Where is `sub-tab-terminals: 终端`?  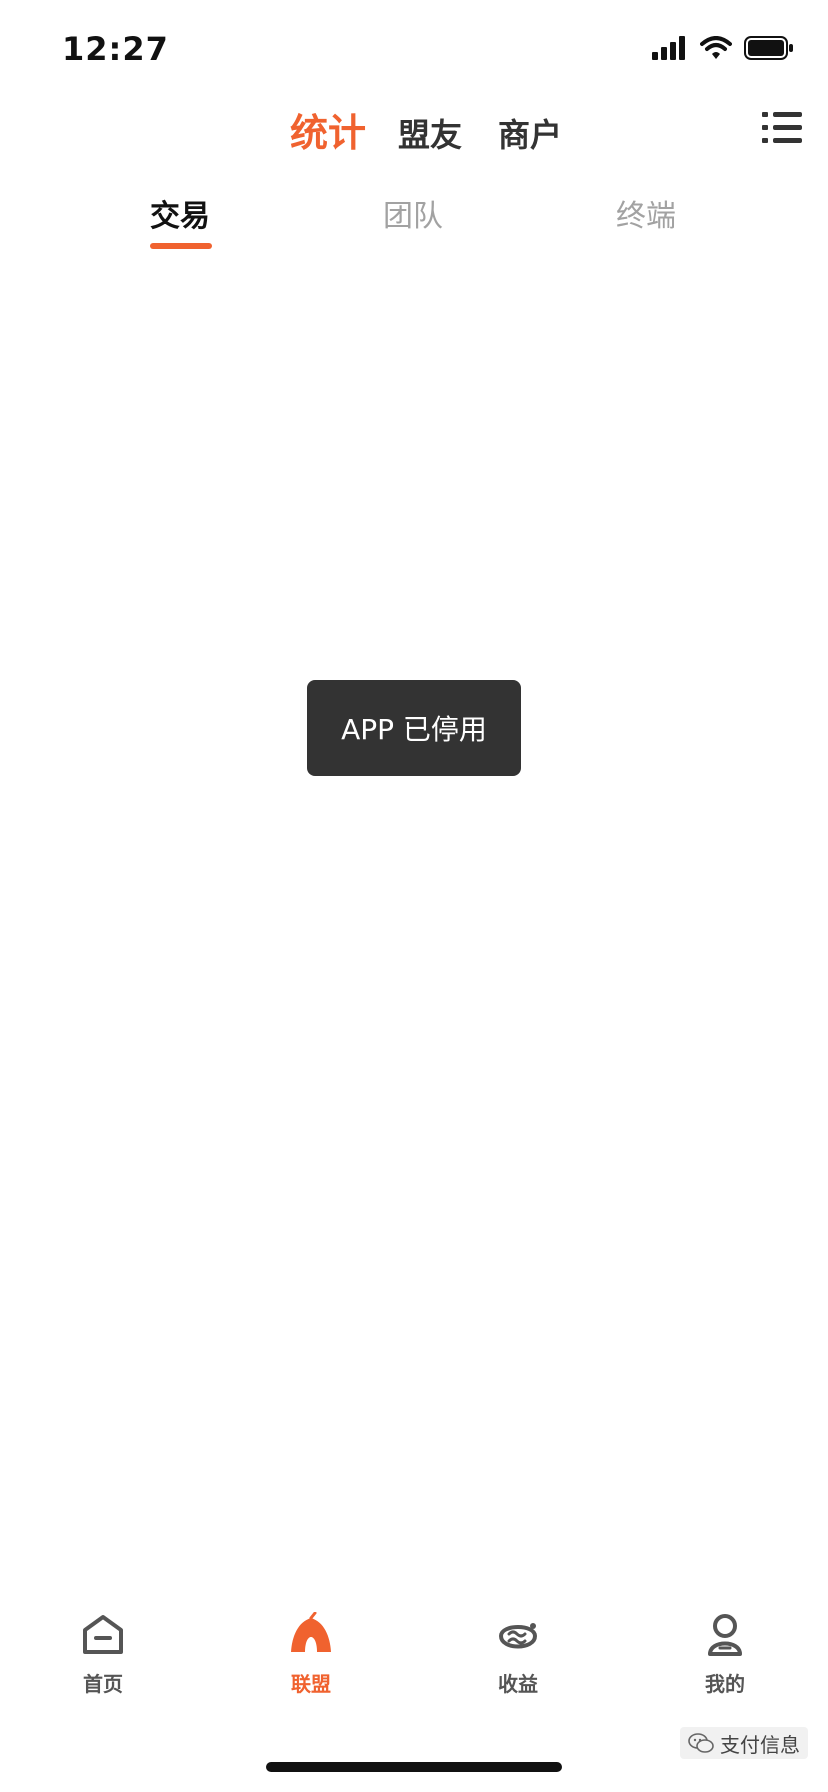 sub-tab-terminals: 终端 is located at coordinates (646, 213).